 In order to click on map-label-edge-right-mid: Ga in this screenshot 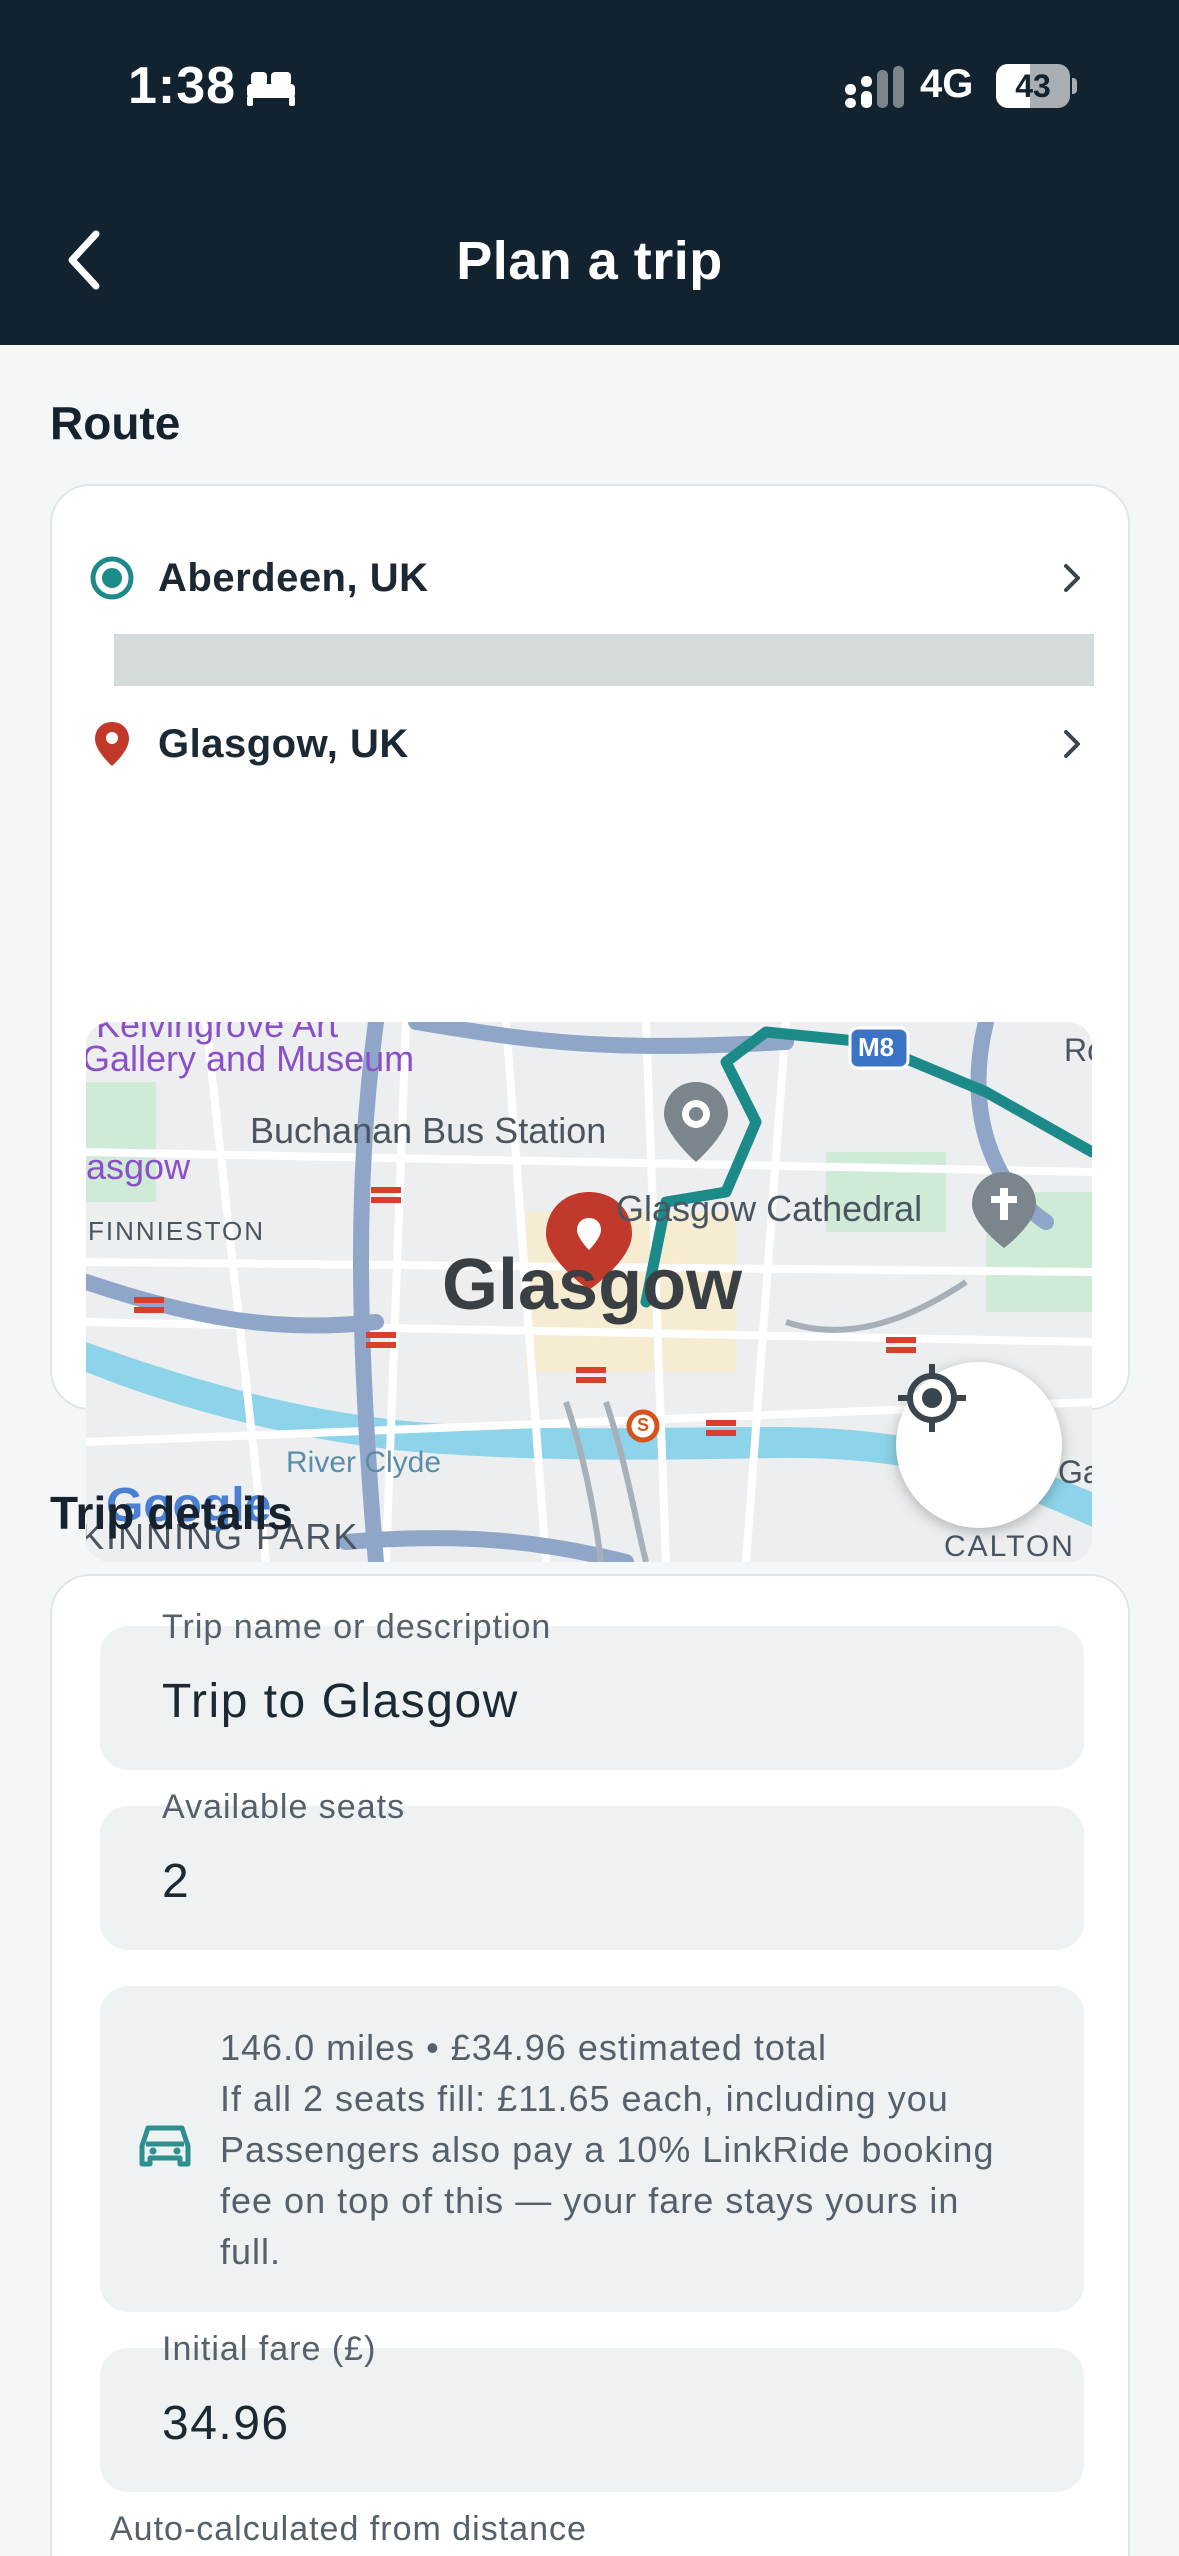, I will do `click(1075, 1472)`.